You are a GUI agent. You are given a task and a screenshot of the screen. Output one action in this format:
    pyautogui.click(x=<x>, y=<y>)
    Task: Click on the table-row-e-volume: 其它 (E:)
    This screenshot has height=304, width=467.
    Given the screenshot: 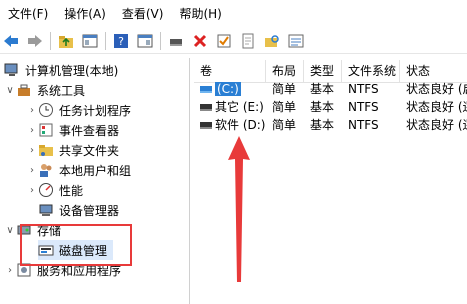 What is the action you would take?
    pyautogui.click(x=230, y=107)
    